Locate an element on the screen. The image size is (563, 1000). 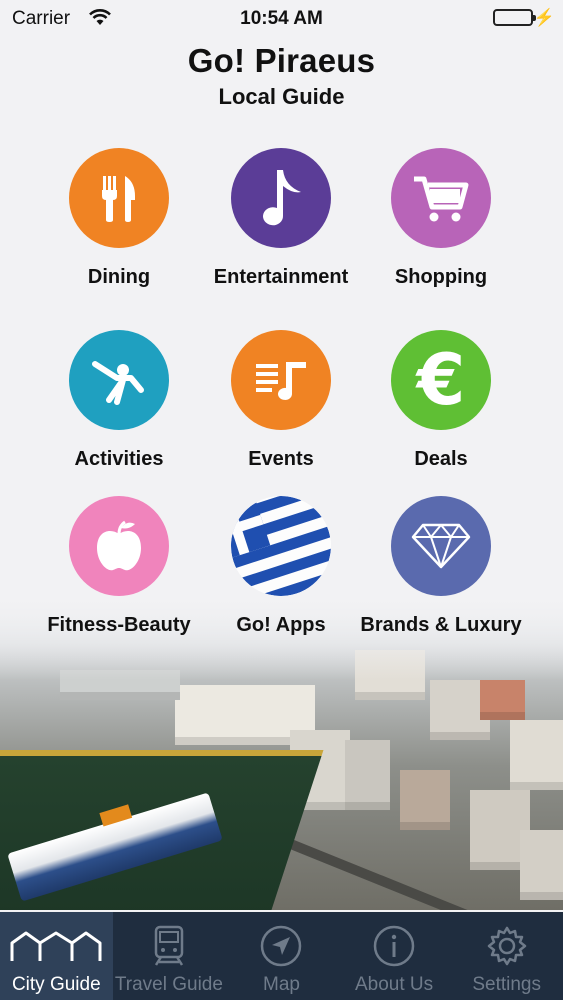
music-list-icon is located at coordinates (281, 380).